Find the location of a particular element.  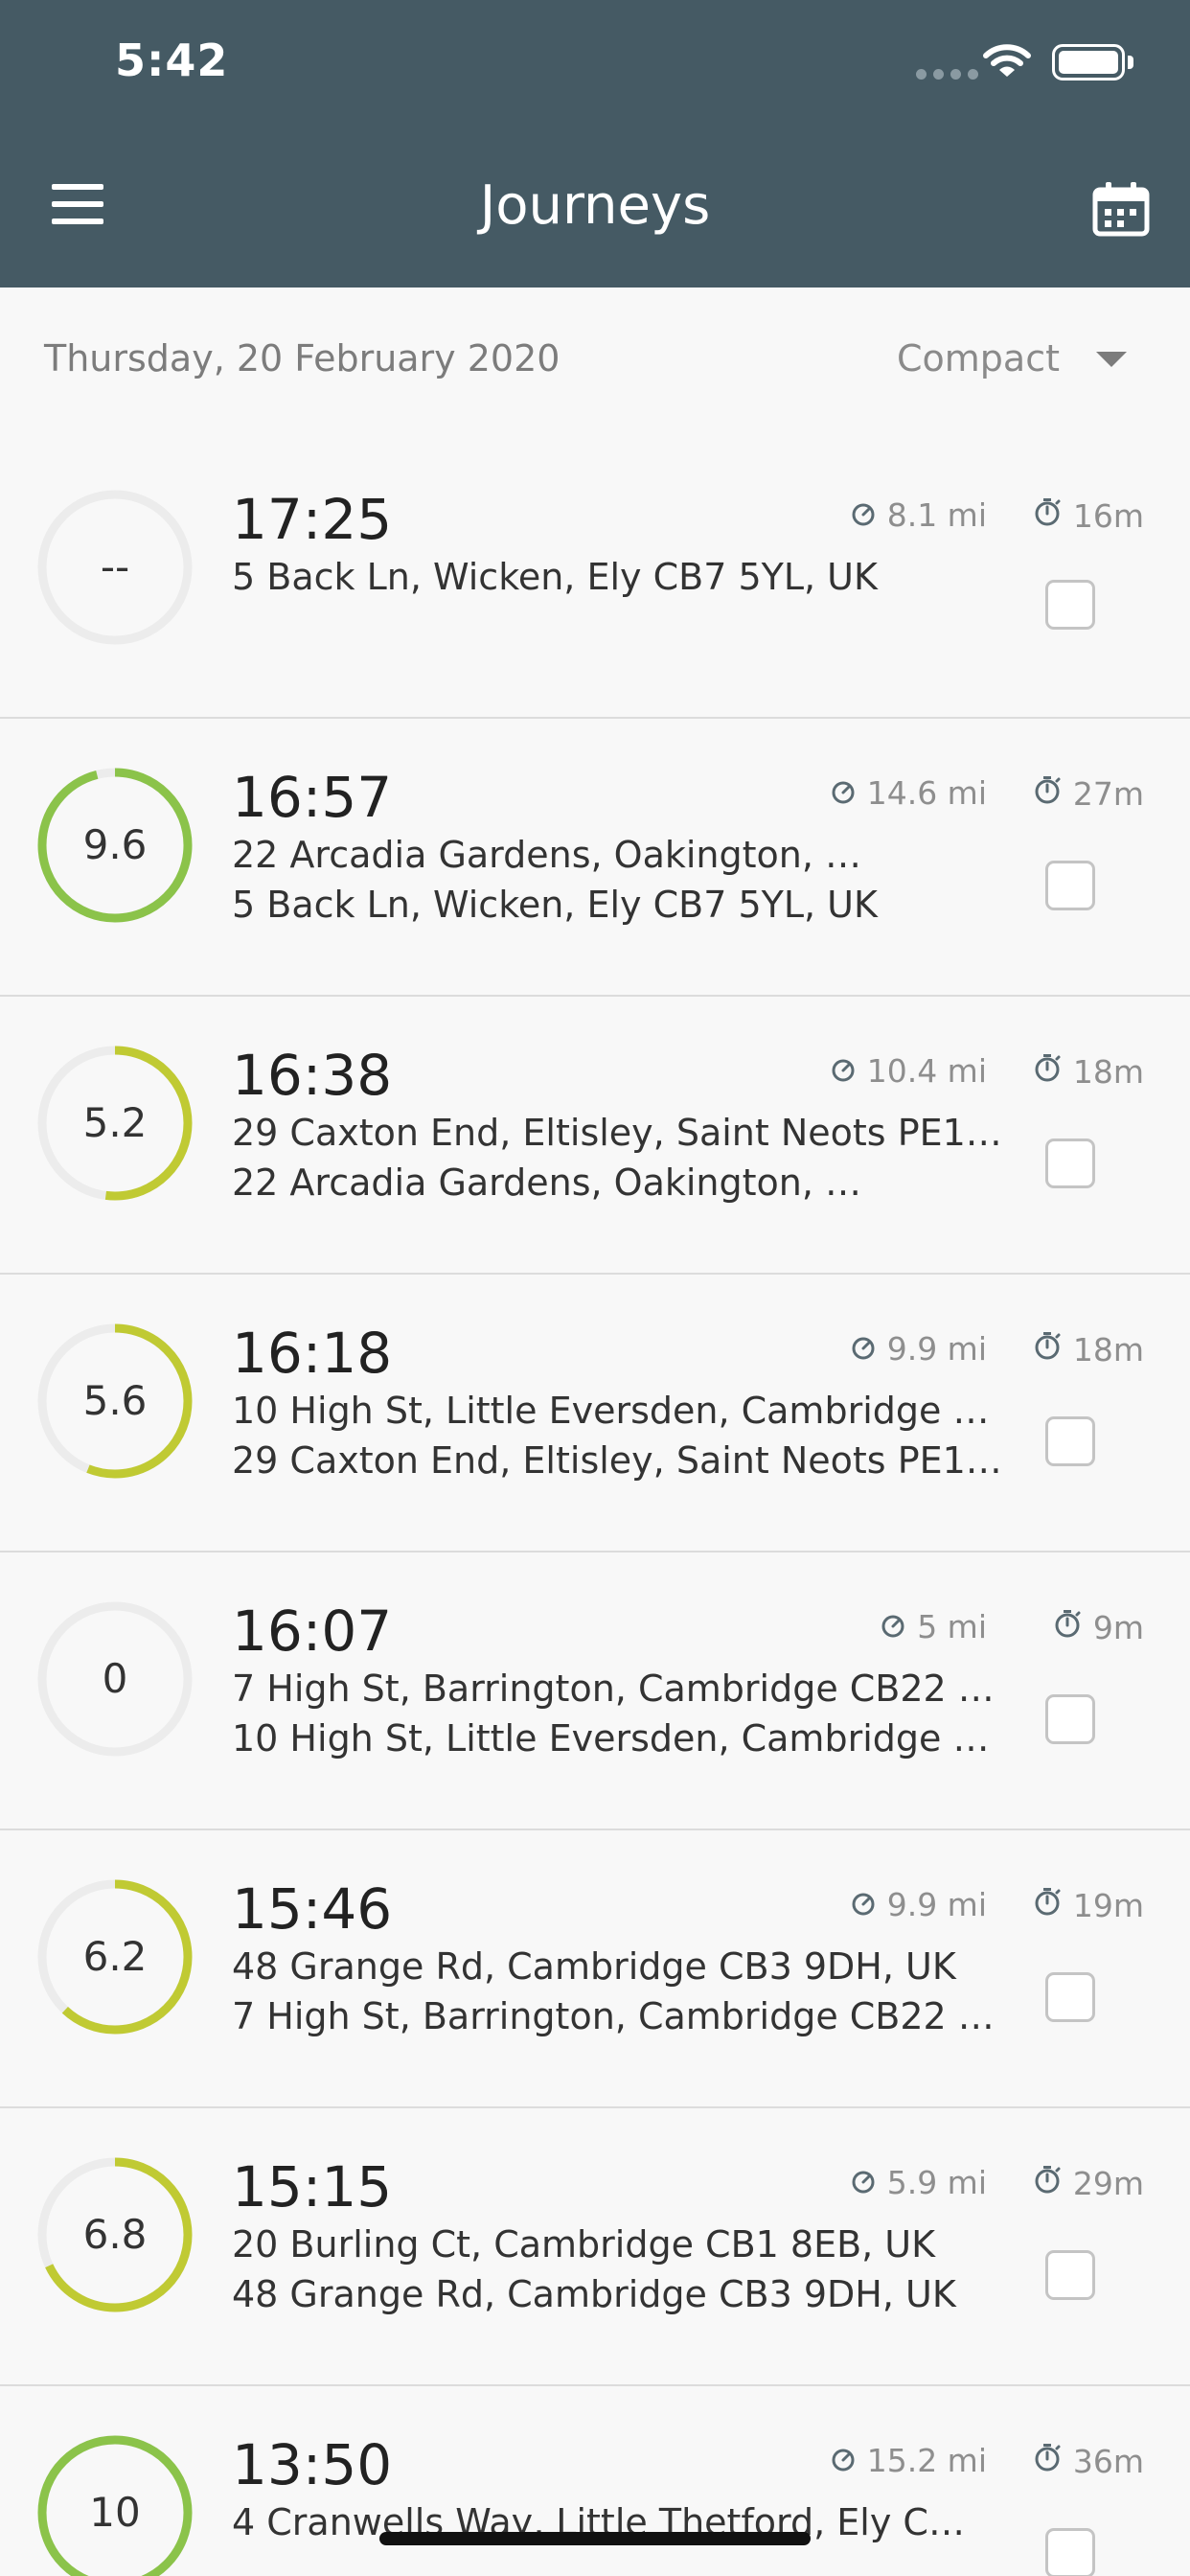

journey-start-time: 16:57 is located at coordinates (312, 797).